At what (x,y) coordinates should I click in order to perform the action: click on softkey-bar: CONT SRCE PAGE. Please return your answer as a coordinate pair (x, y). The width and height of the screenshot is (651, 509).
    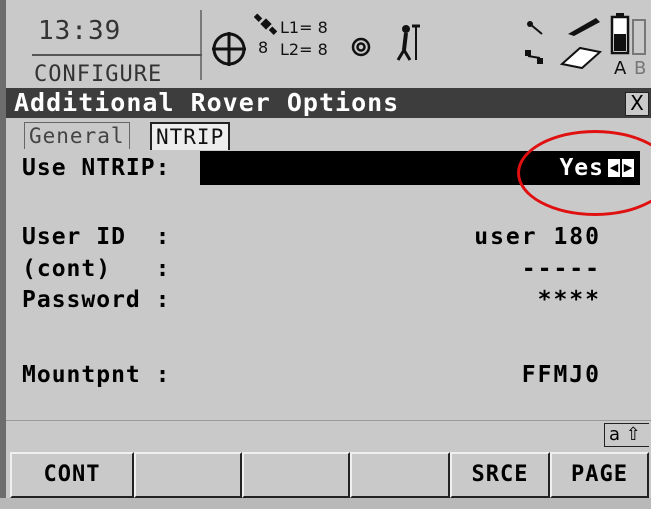
    Looking at the image, I should click on (328, 473).